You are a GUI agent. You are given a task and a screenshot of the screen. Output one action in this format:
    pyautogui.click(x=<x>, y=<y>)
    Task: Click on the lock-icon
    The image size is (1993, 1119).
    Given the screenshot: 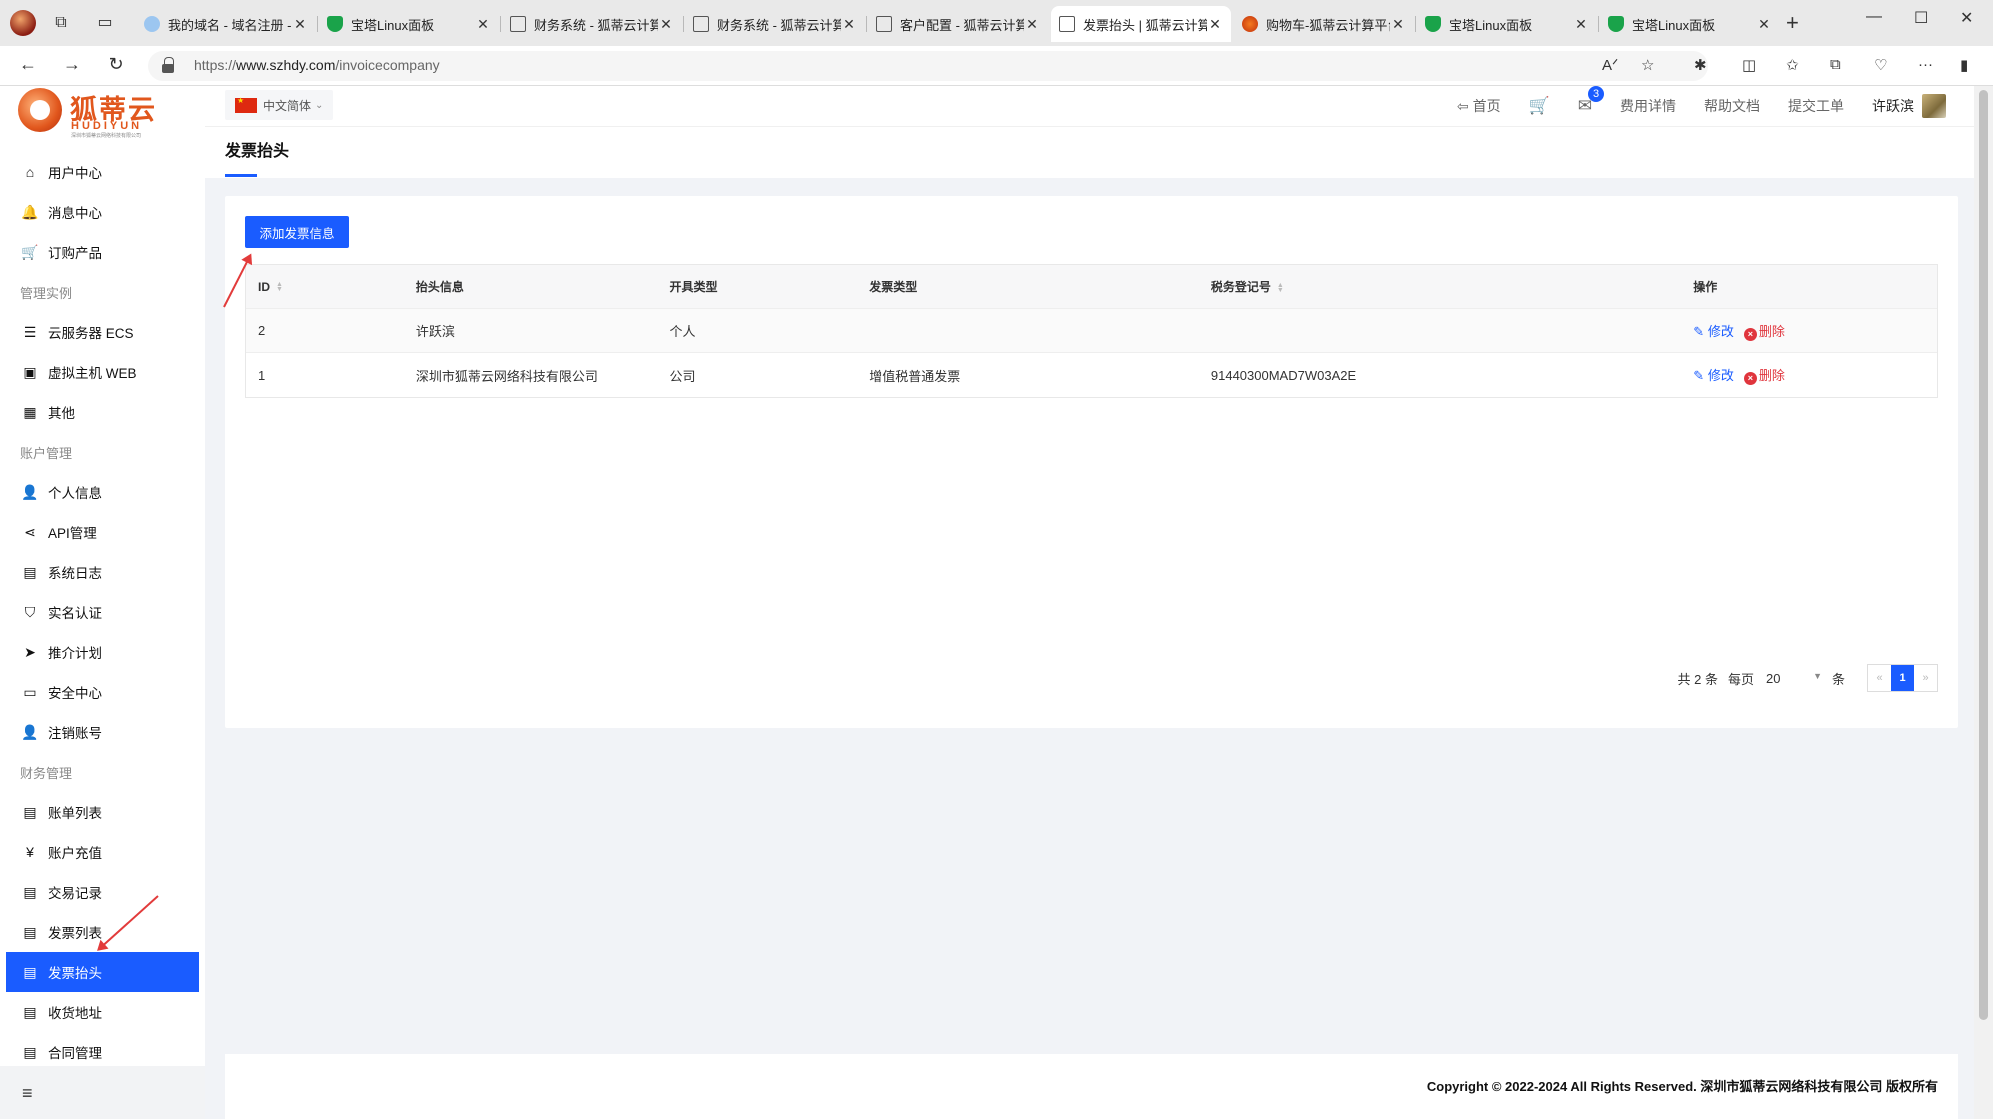 What is the action you would take?
    pyautogui.click(x=168, y=65)
    